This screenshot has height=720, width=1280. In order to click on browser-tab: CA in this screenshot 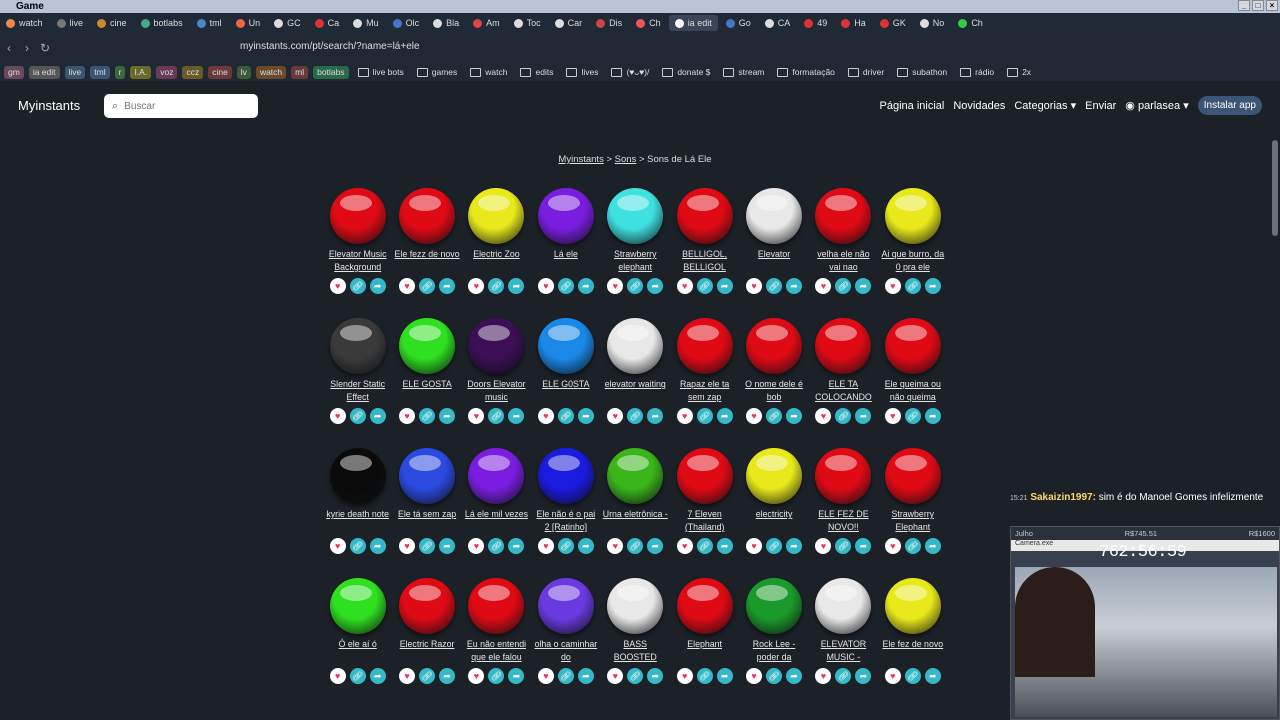, I will do `click(778, 23)`.